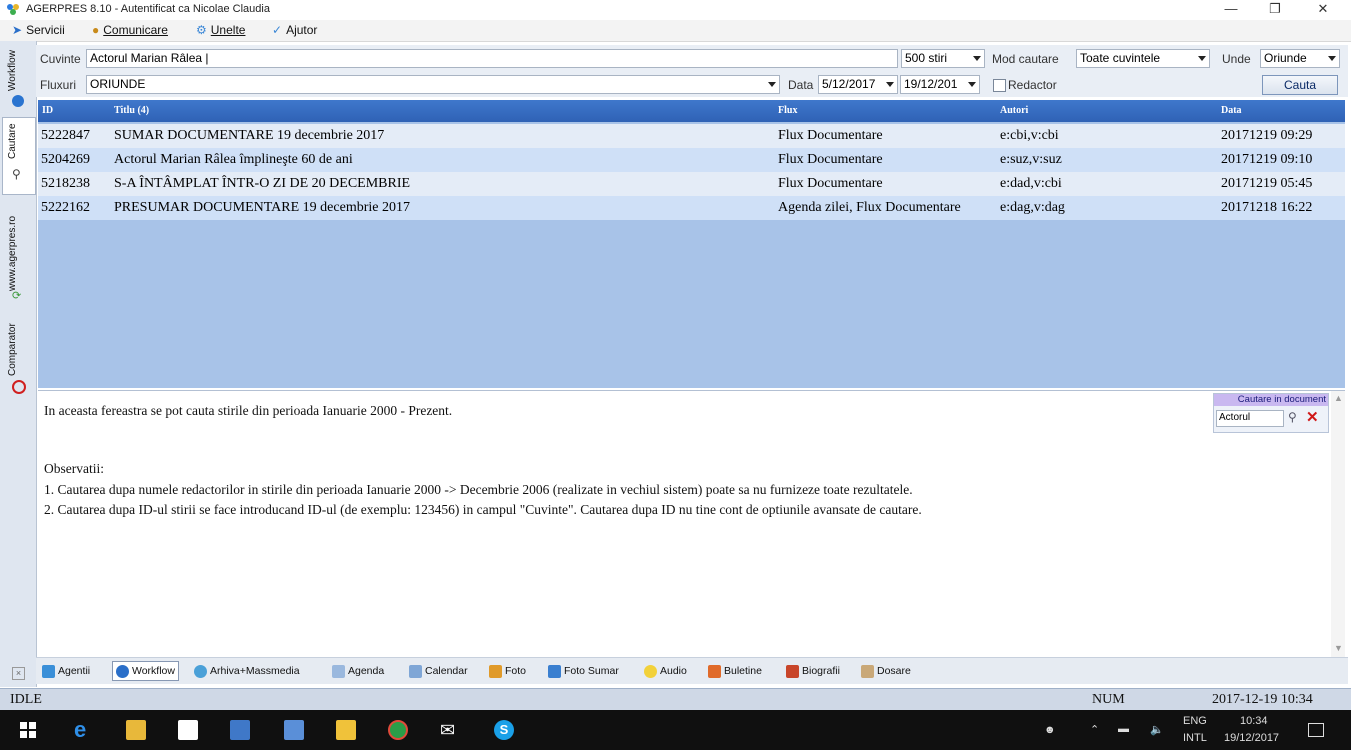  Describe the element at coordinates (1231, 10) in the screenshot. I see `minimize-button: —` at that location.